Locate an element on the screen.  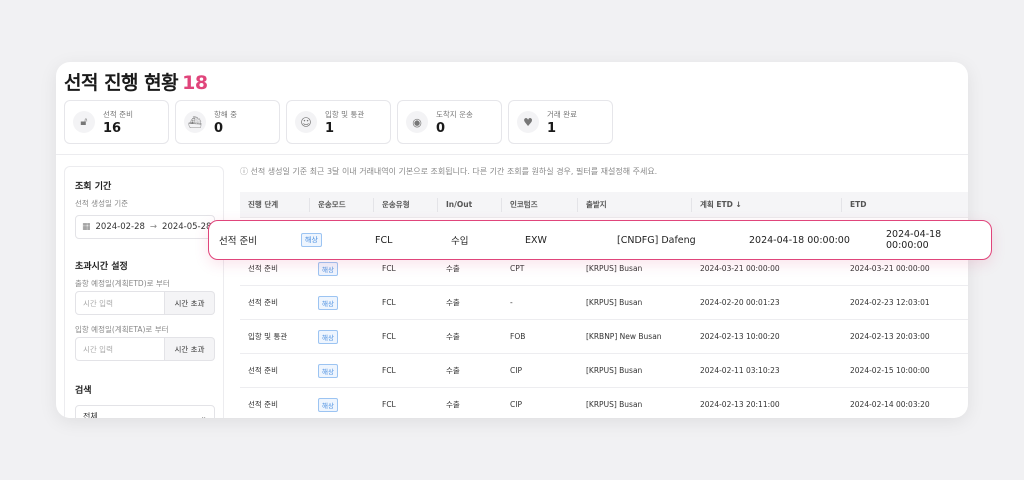
cell-planned-etd: 2024-02-11 03:10:23 is located at coordinates (740, 370).